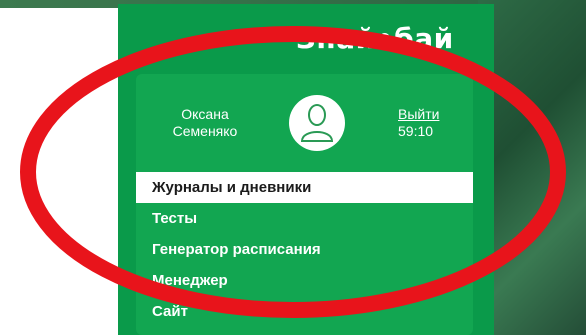 The height and width of the screenshot is (335, 586). What do you see at coordinates (304, 187) in the screenshot?
I see `menu-item-journals: Журналы и дневники` at bounding box center [304, 187].